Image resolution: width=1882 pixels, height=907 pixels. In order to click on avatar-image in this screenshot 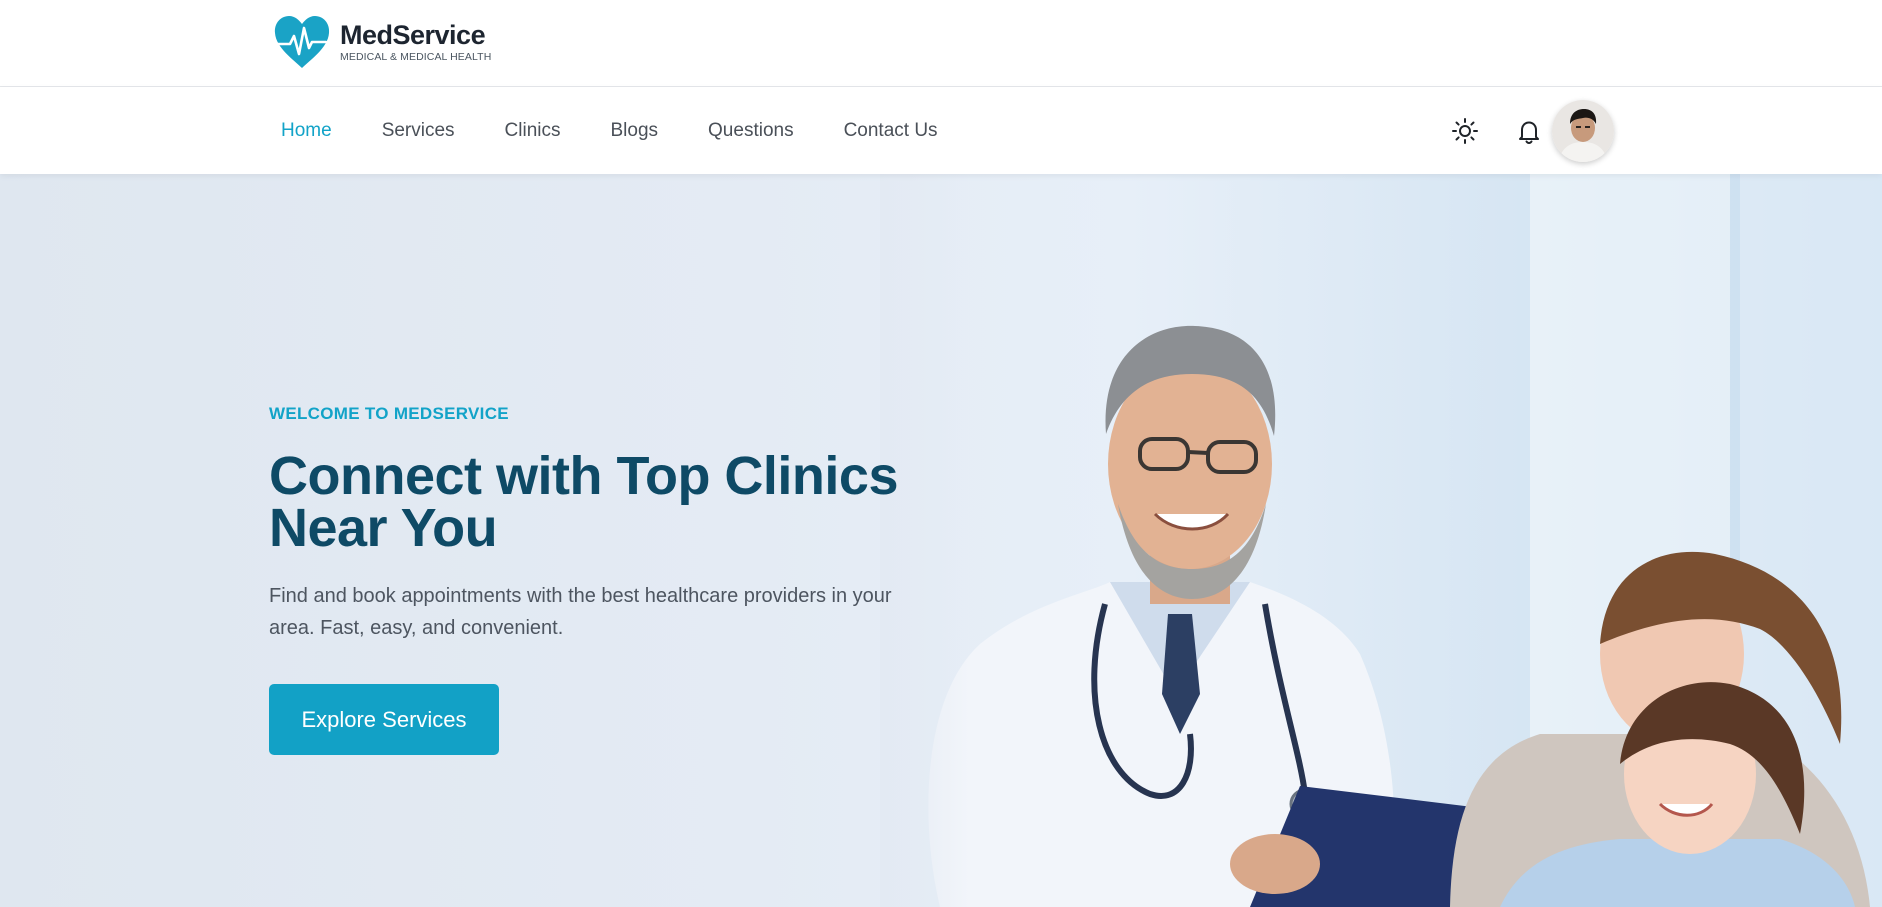, I will do `click(1583, 130)`.